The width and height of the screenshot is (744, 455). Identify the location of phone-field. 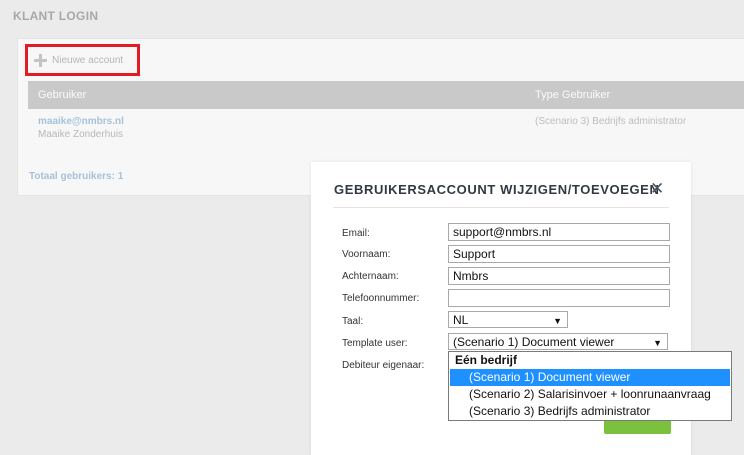
(559, 298).